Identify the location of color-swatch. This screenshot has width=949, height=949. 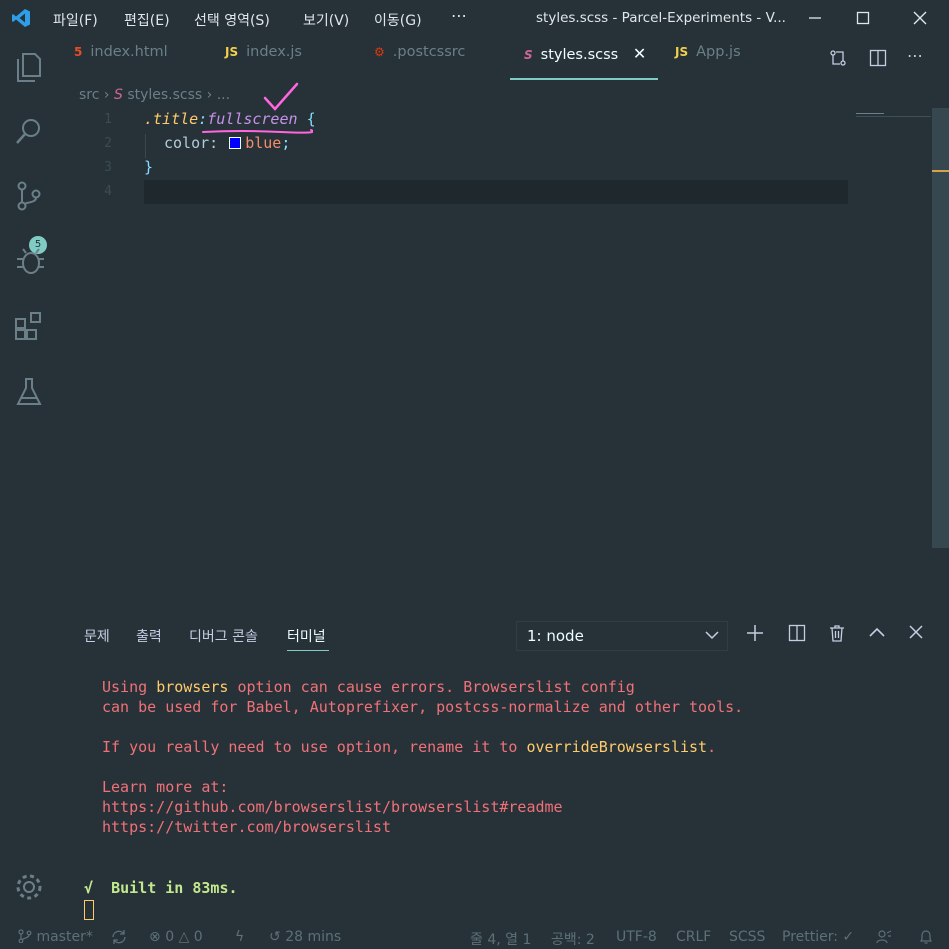
(235, 143).